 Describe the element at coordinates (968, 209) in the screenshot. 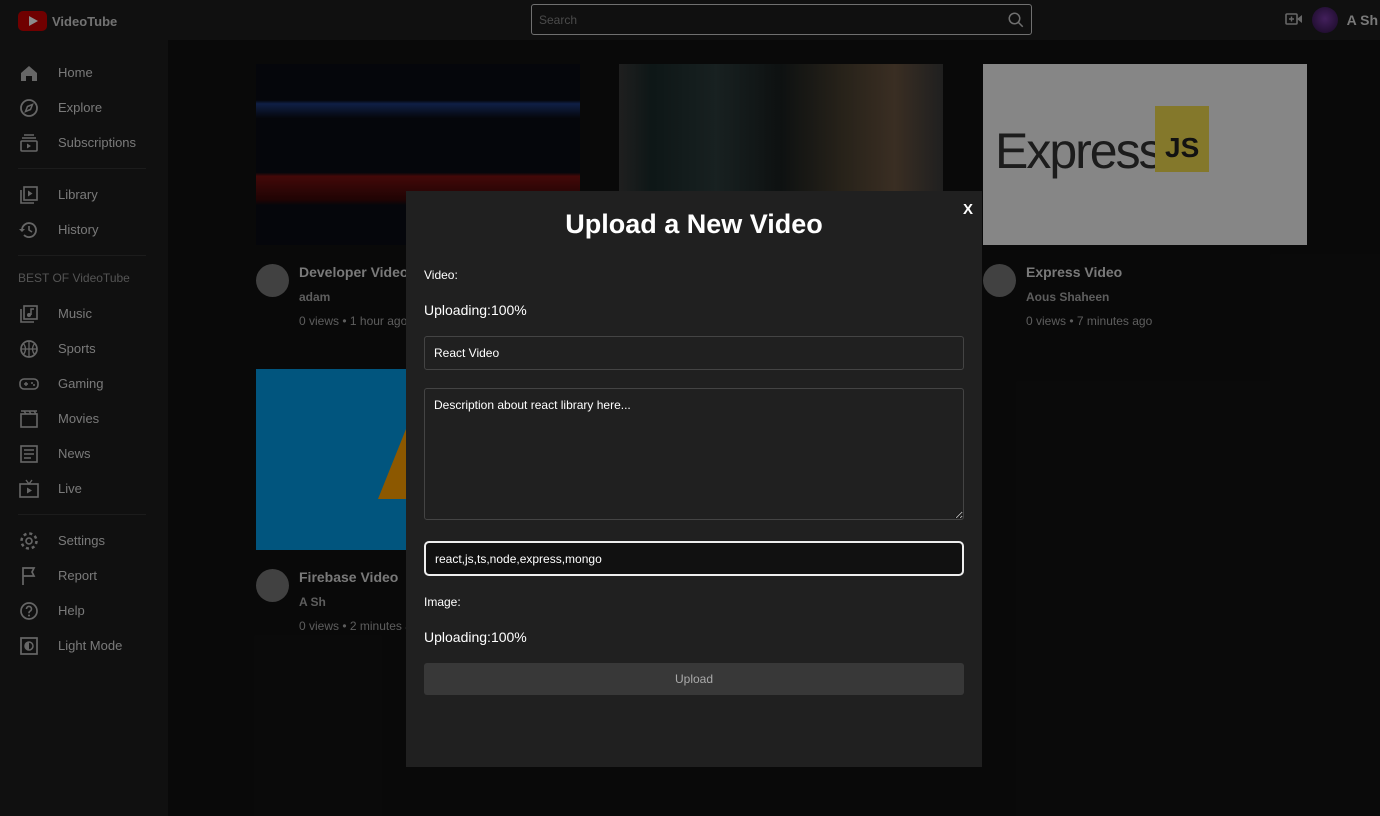

I see `close-button: X` at that location.